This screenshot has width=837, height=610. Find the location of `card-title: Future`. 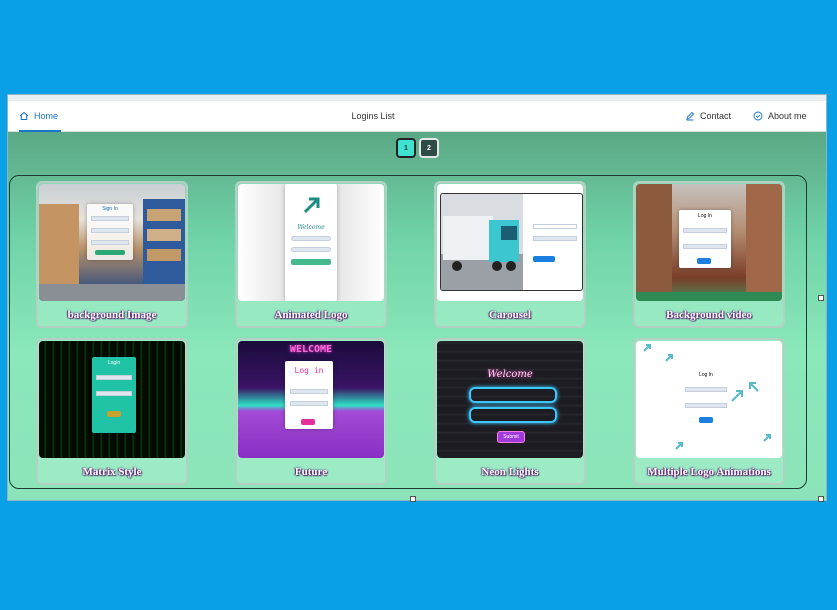

card-title: Future is located at coordinates (311, 472).